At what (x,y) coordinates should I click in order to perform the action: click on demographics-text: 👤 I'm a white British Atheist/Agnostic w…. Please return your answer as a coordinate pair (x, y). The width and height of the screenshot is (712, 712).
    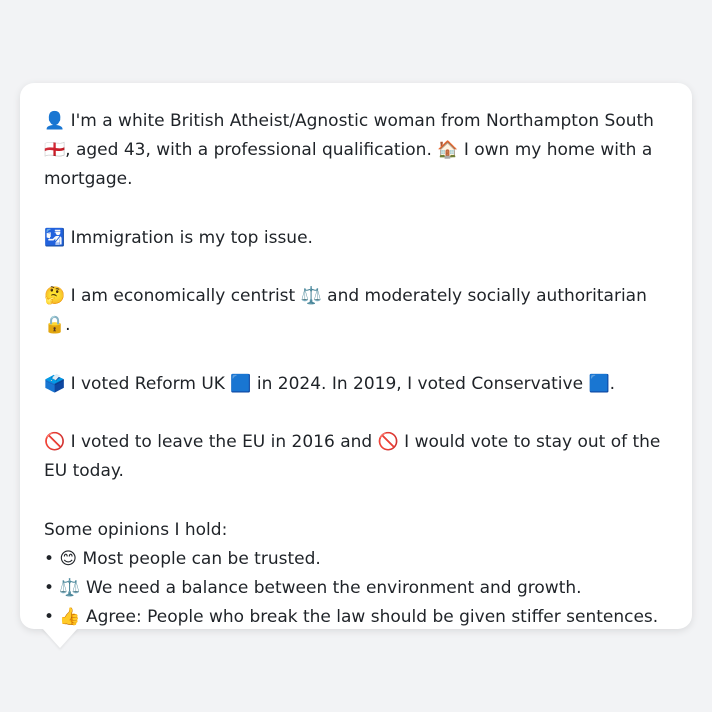
    Looking at the image, I should click on (349, 150).